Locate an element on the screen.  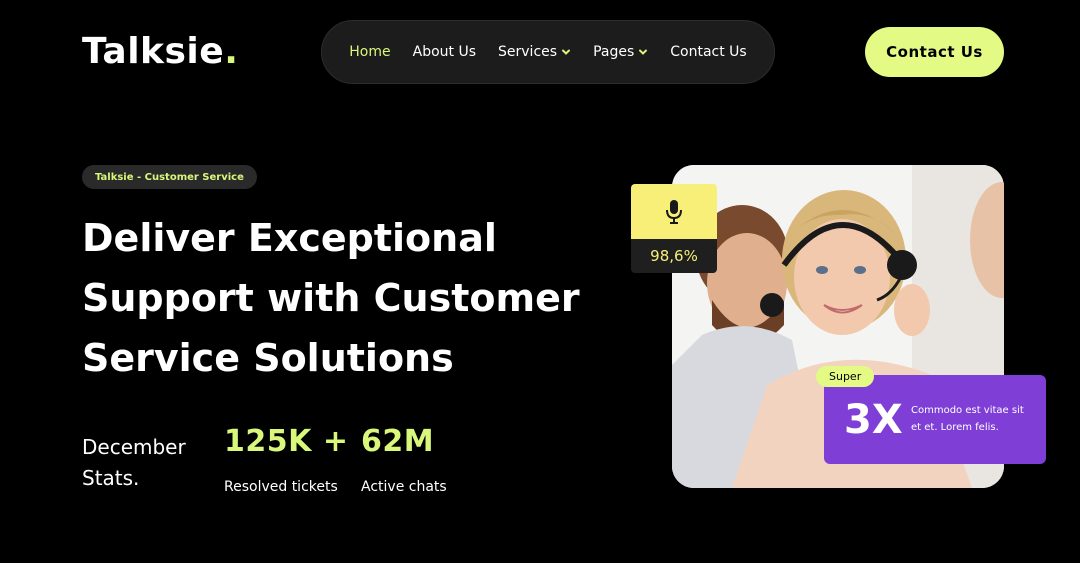
nav-item-contact-us: Contact Us is located at coordinates (708, 52).